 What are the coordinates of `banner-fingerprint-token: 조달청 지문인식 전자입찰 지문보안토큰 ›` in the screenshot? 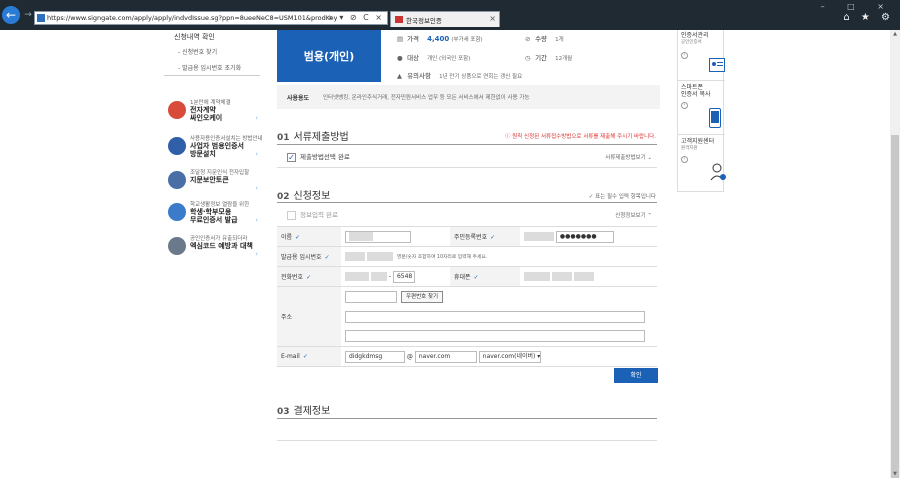 It's located at (213, 182).